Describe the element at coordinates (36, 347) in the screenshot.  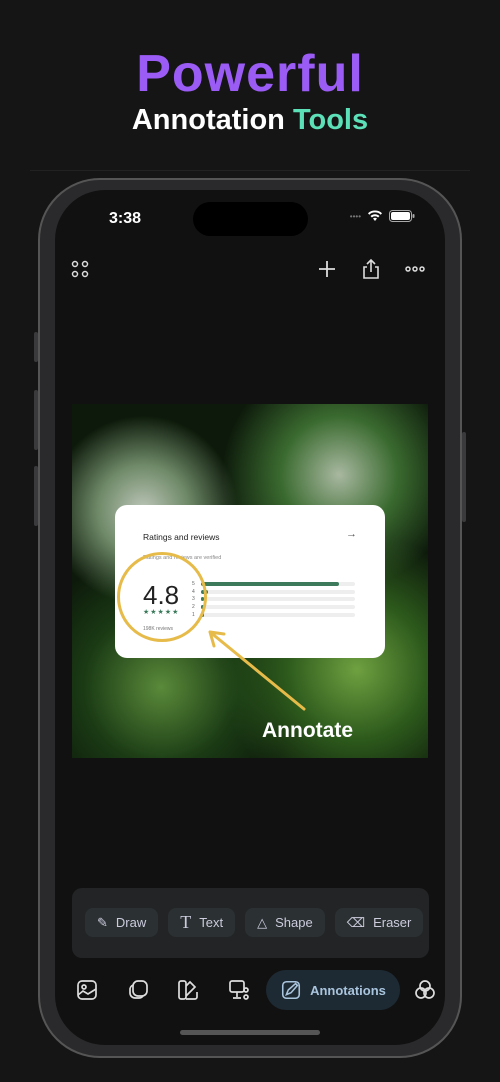
I see `mute-button` at that location.